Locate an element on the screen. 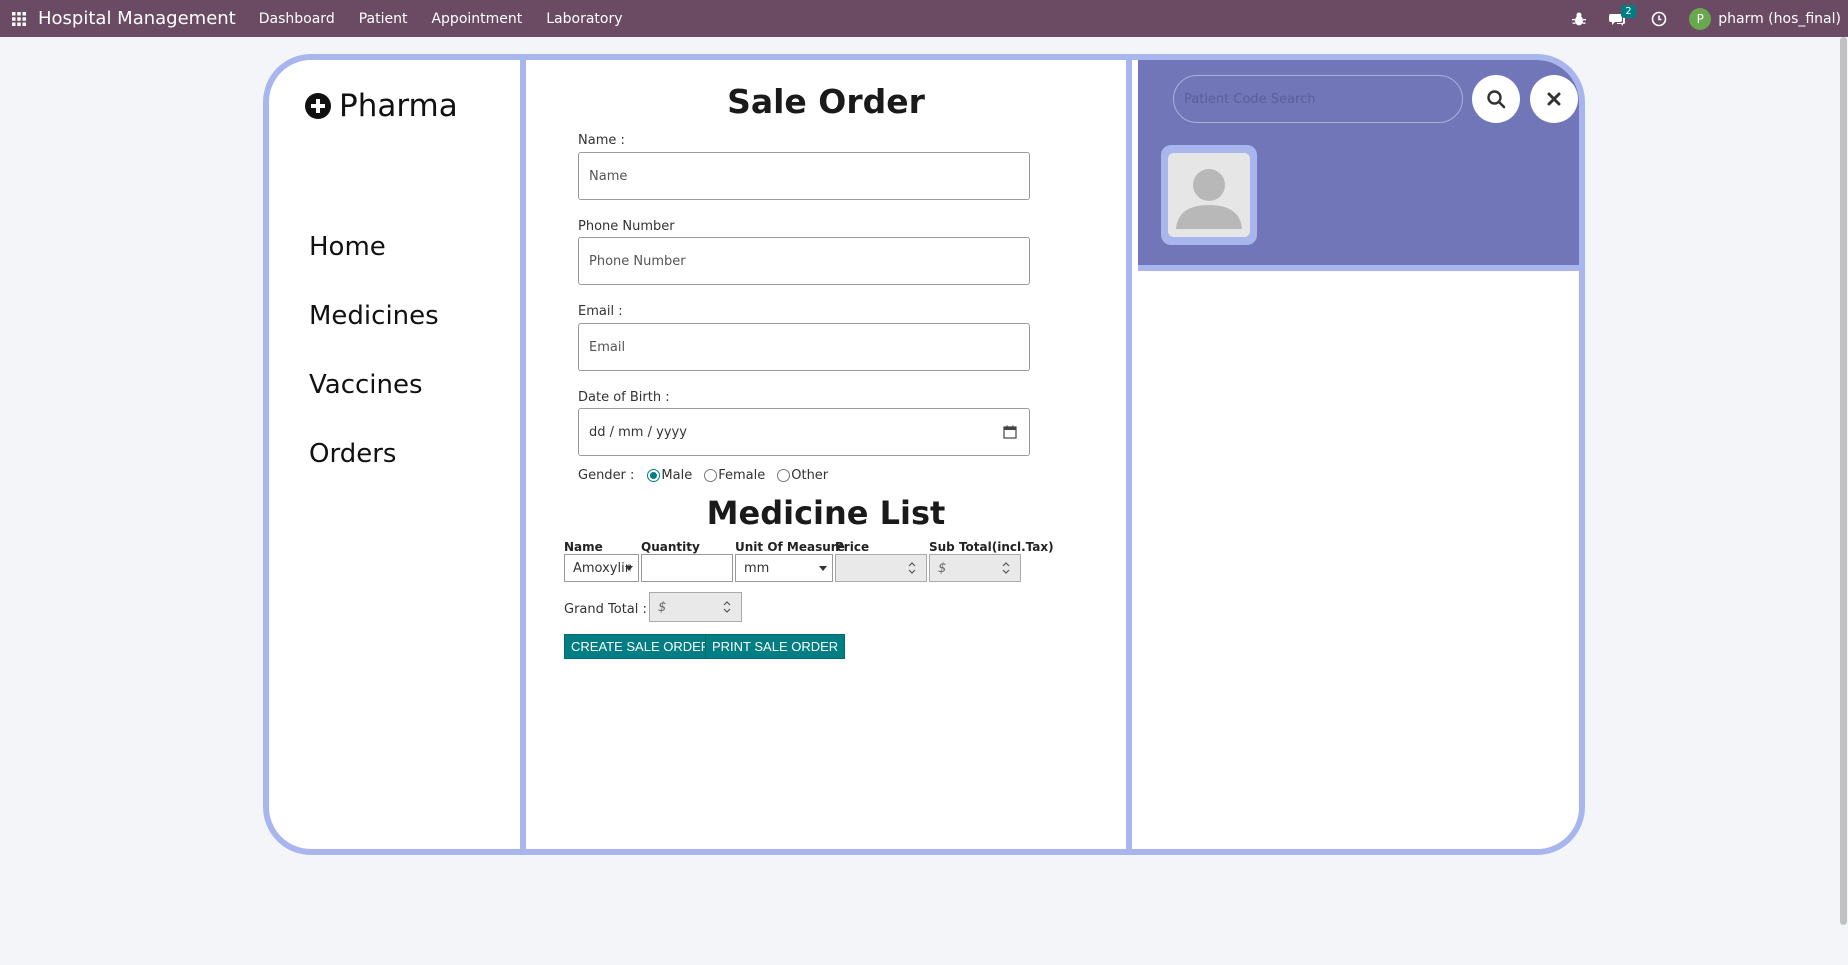  name-placeholder: Name is located at coordinates (608, 176).